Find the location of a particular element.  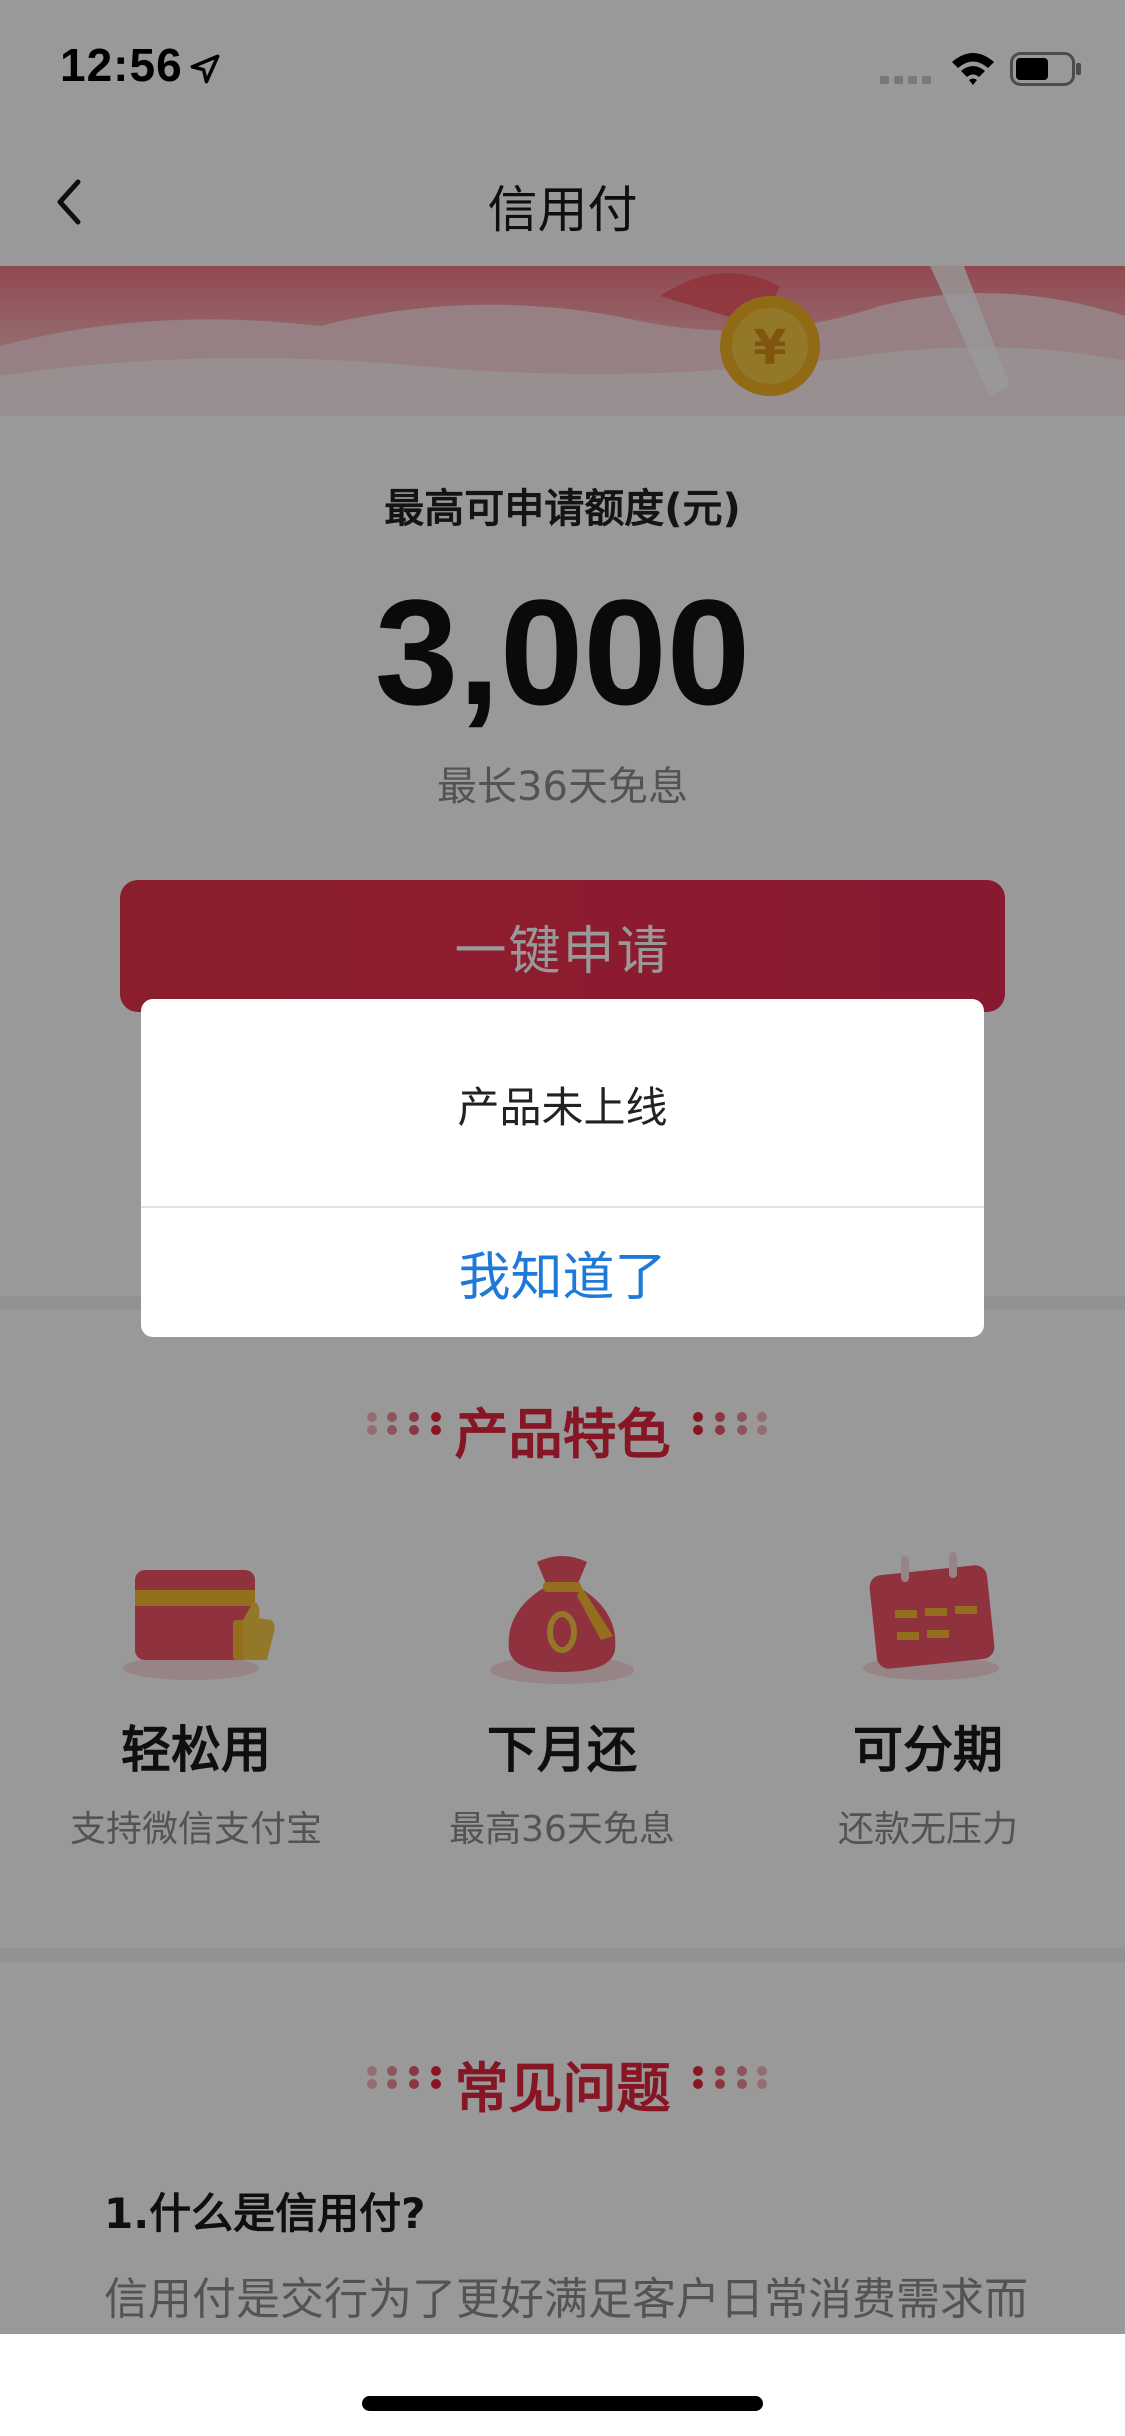

alert-dialog: 产品未上线 我知道了 is located at coordinates (562, 1168).